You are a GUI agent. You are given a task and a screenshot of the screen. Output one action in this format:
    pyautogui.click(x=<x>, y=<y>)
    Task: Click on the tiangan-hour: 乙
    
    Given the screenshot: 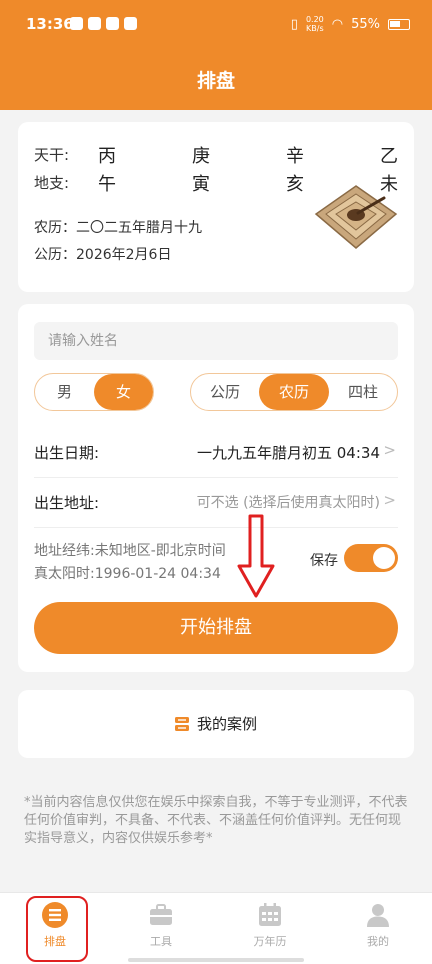 What is the action you would take?
    pyautogui.click(x=389, y=156)
    